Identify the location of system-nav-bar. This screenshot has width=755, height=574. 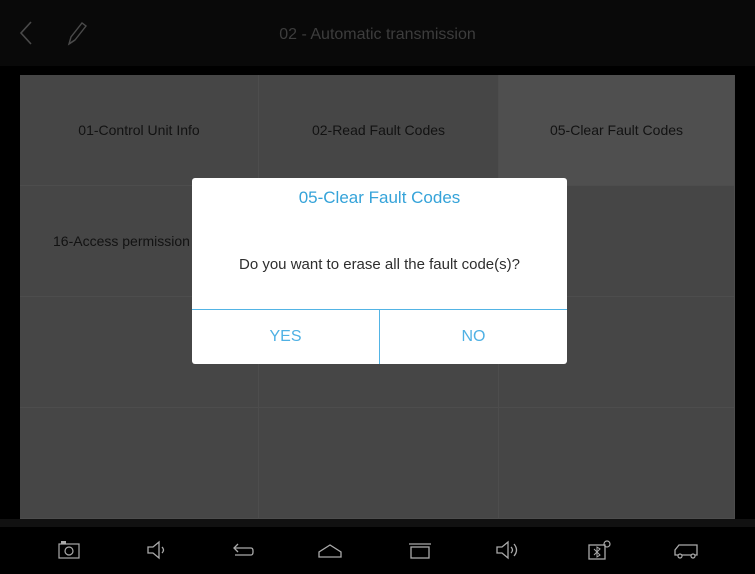
(377, 550).